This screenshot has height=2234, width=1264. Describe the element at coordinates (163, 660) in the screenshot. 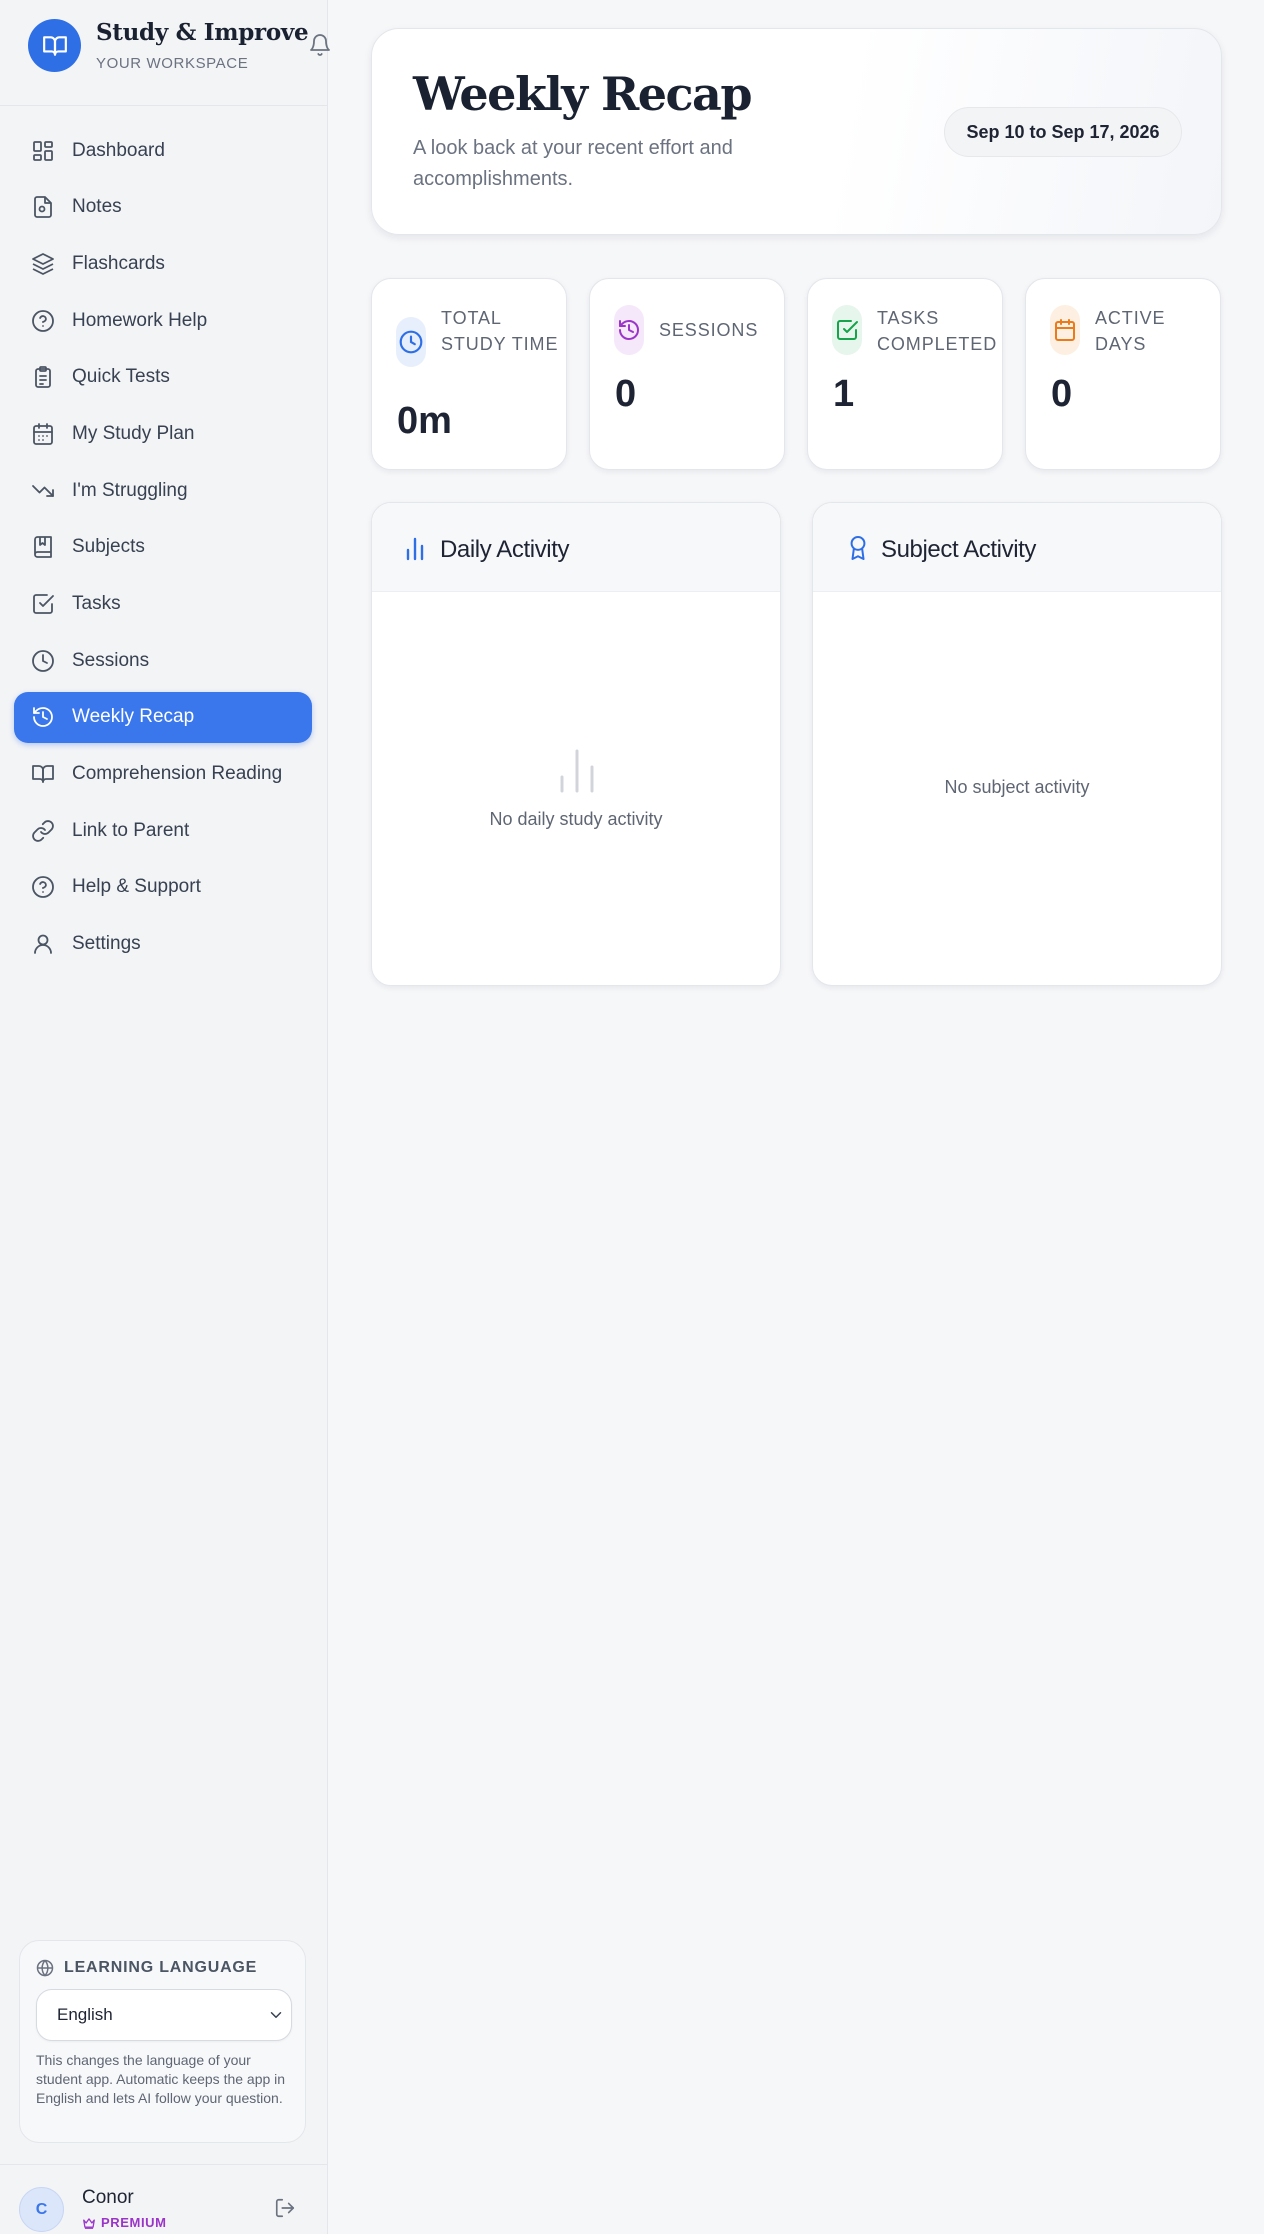

I see `sidebar-item-sessions: Sessions` at that location.